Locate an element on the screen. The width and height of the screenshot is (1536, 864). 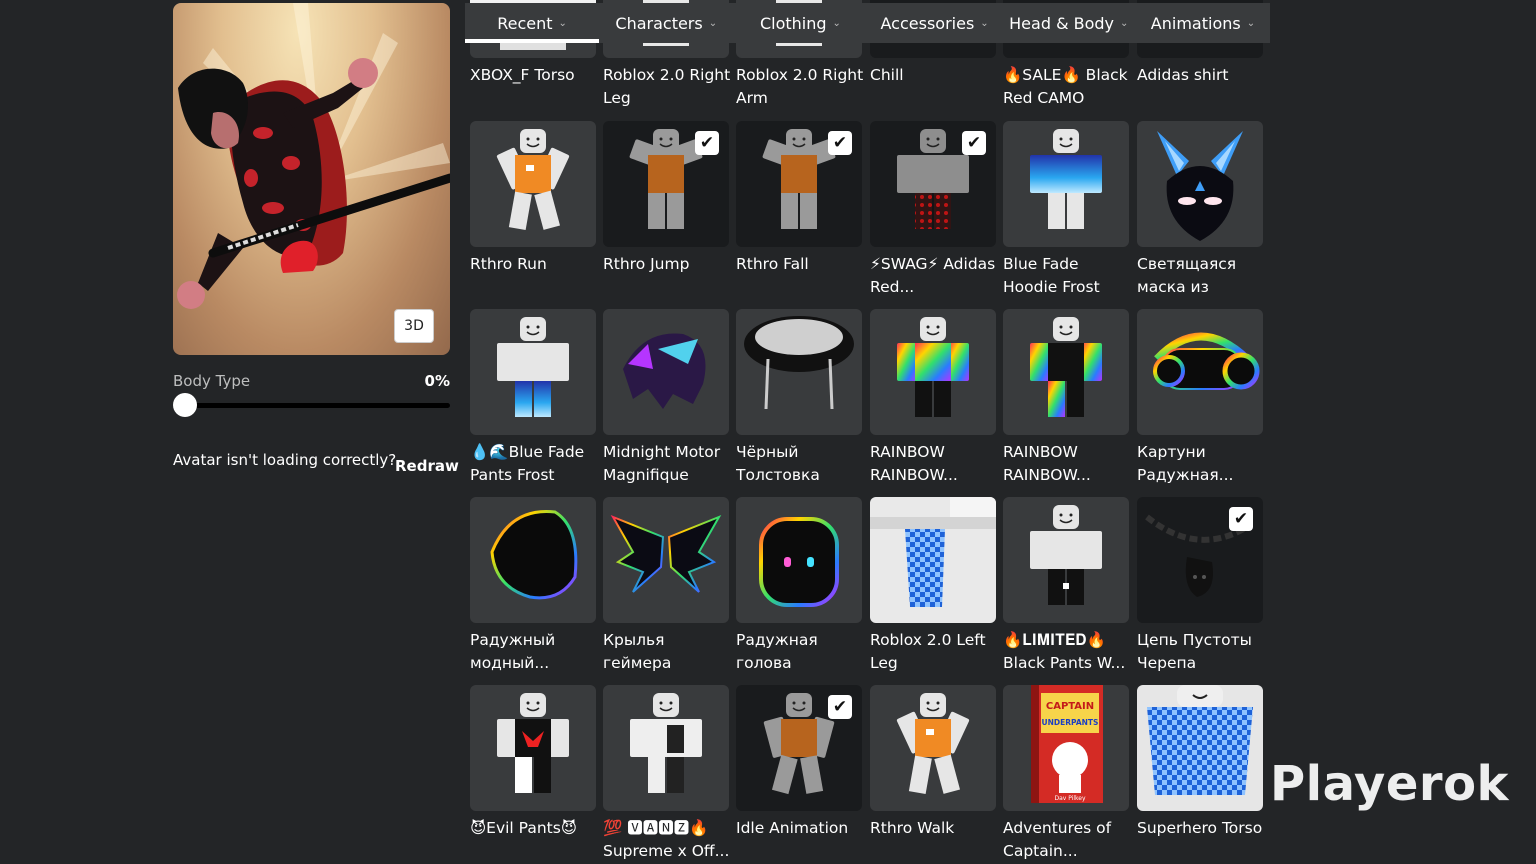
view-3d-button: 3D is located at coordinates (414, 326).